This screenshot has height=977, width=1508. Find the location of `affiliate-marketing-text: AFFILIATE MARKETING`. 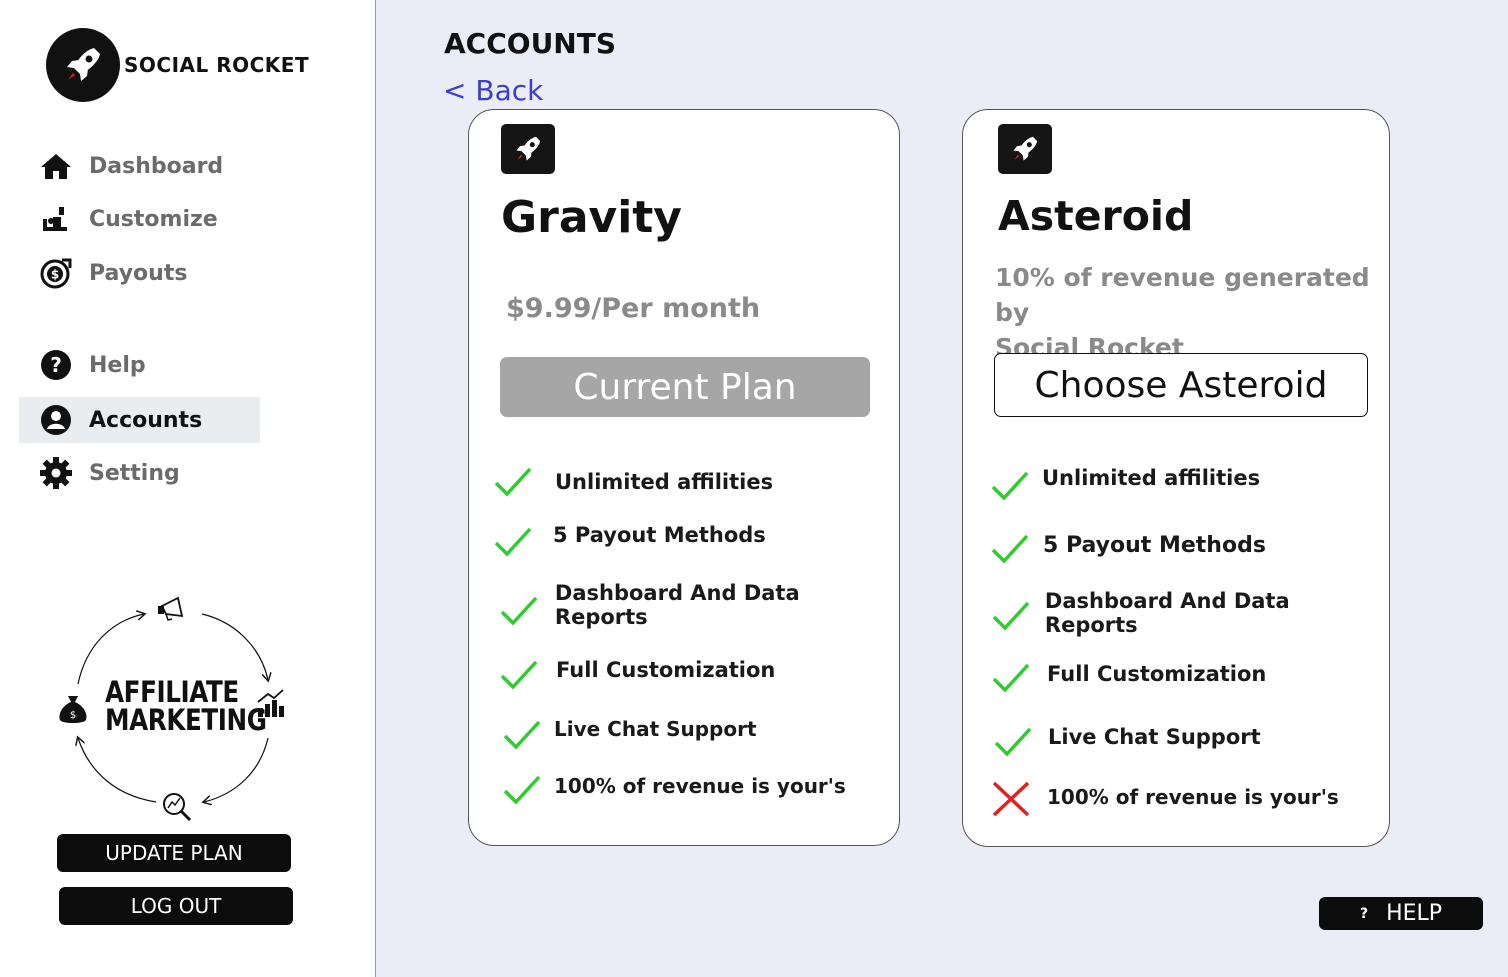

affiliate-marketing-text: AFFILIATE MARKETING is located at coordinates (186, 706).